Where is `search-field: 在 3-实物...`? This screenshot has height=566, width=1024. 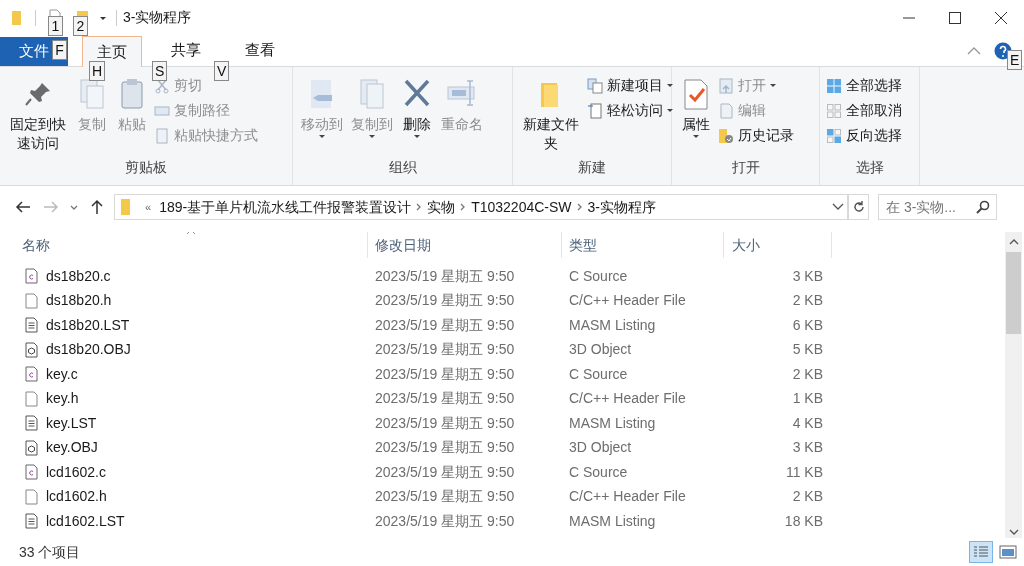
search-field: 在 3-实物... is located at coordinates (937, 207).